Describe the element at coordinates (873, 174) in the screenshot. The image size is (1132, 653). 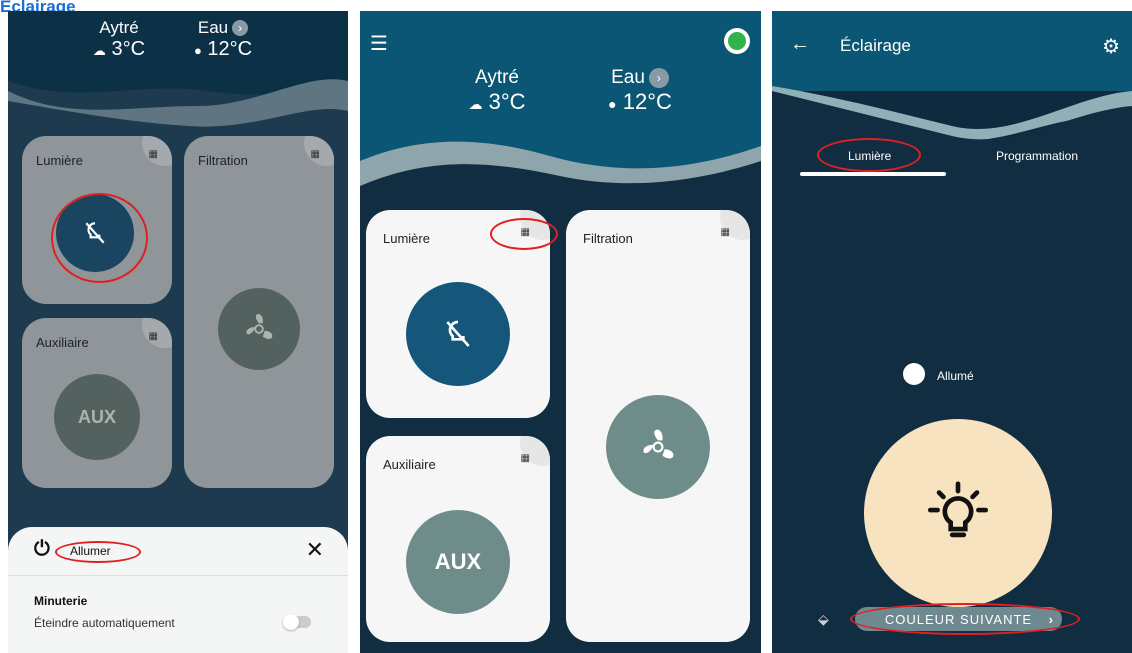
I see `tab-indicator` at that location.